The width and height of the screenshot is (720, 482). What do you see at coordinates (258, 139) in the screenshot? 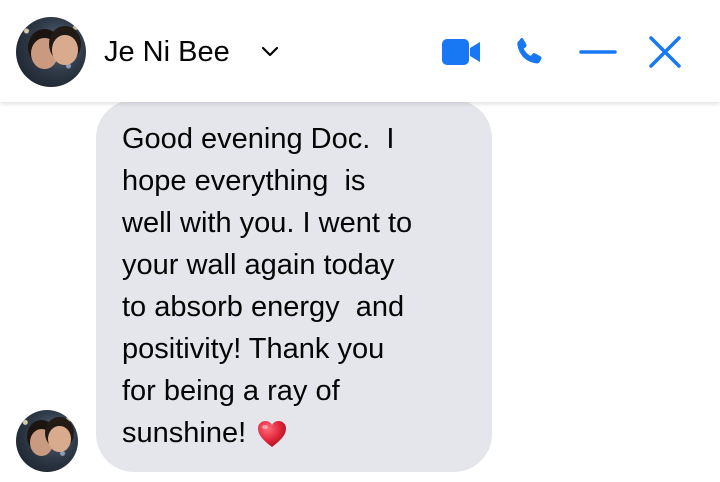
I see `message-line: Good evening Doc. I` at bounding box center [258, 139].